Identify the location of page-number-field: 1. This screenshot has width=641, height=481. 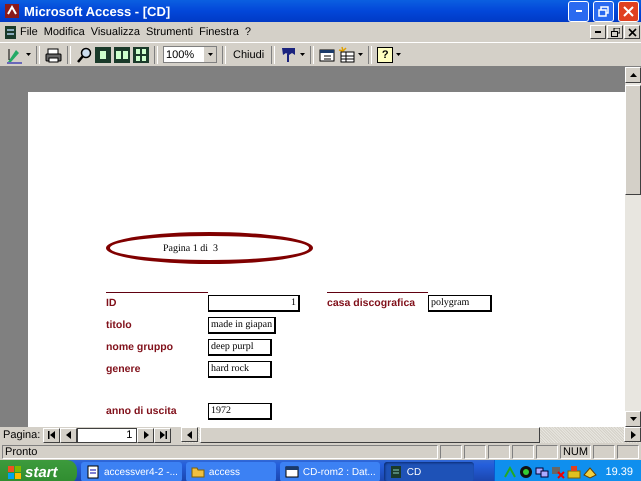
(107, 435).